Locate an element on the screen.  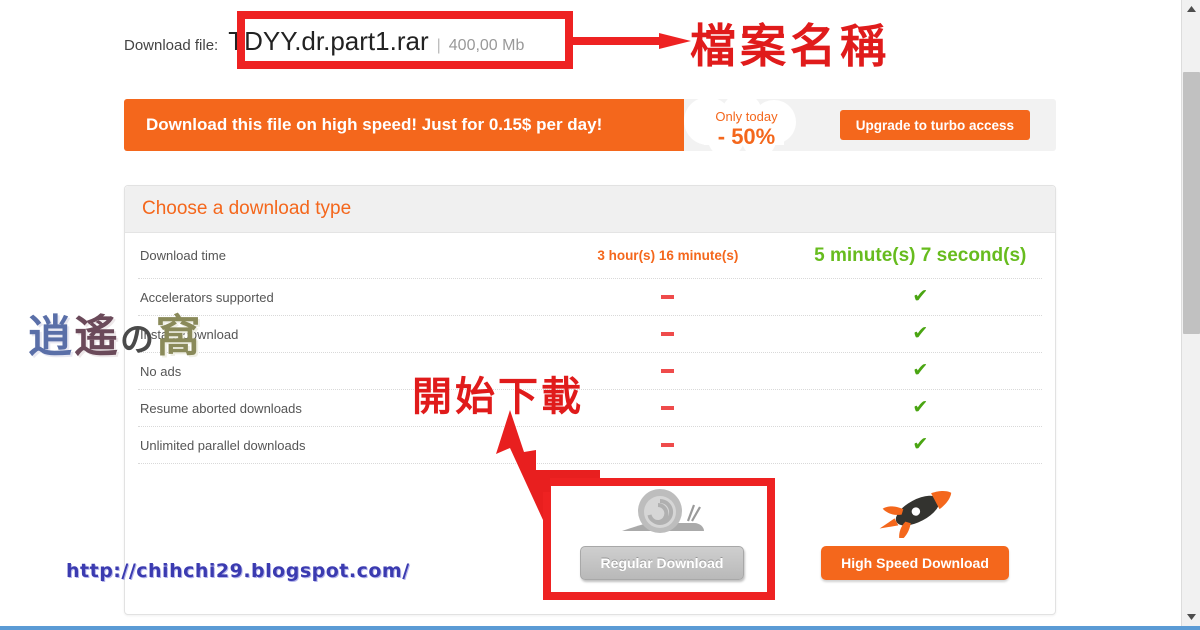
watermark-logo: 逍遙の窩 is located at coordinates (115, 332).